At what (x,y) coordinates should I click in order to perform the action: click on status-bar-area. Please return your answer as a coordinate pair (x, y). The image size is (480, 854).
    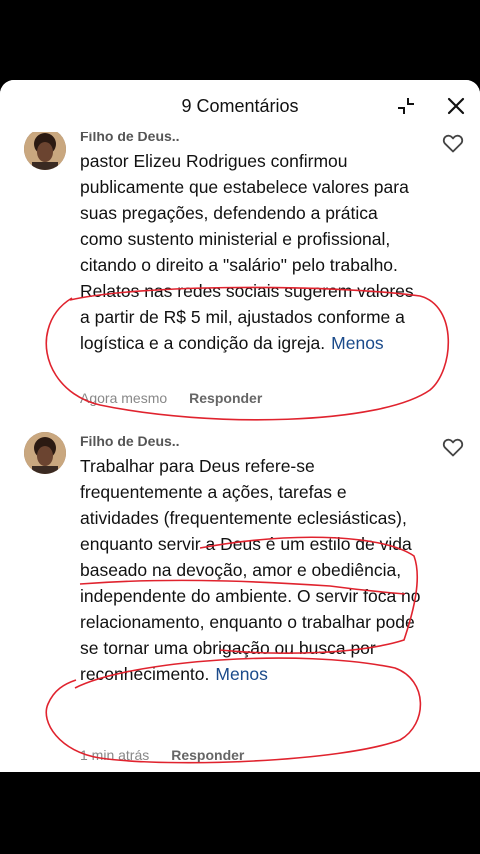
    Looking at the image, I should click on (240, 40).